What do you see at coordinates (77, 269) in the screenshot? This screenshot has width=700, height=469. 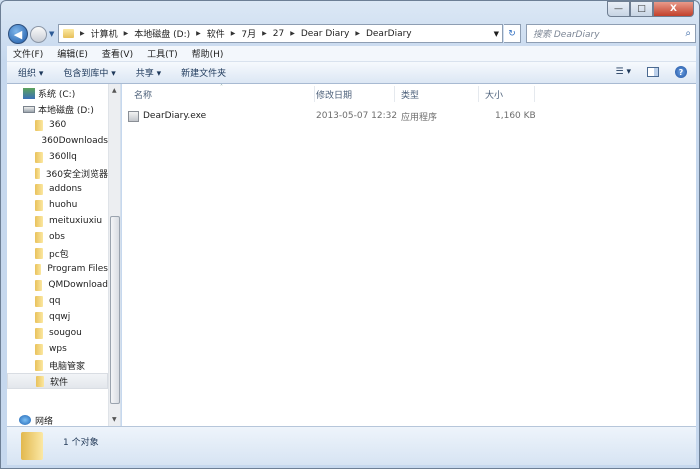 I see `tree-item-label: Program Files` at bounding box center [77, 269].